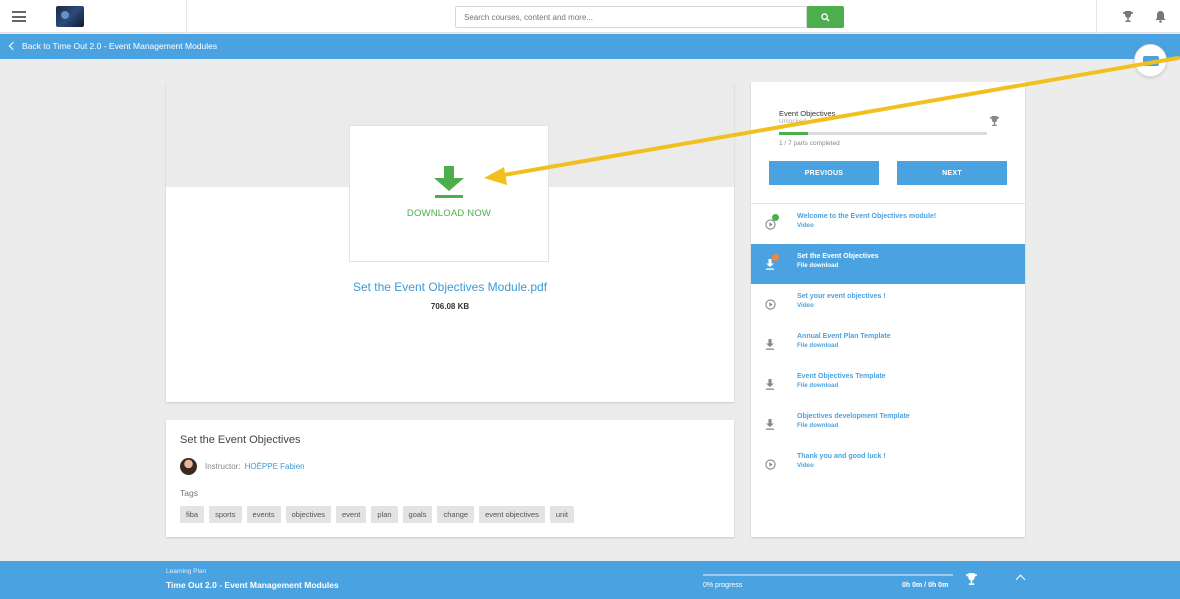 The width and height of the screenshot is (1180, 599). I want to click on module-item-title: Thank you and good luck !, so click(841, 456).